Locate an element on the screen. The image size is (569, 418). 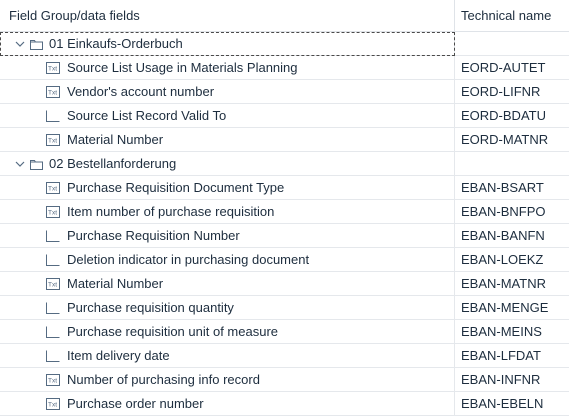
technical-name-cell: EBAN-LFDAT is located at coordinates (501, 355).